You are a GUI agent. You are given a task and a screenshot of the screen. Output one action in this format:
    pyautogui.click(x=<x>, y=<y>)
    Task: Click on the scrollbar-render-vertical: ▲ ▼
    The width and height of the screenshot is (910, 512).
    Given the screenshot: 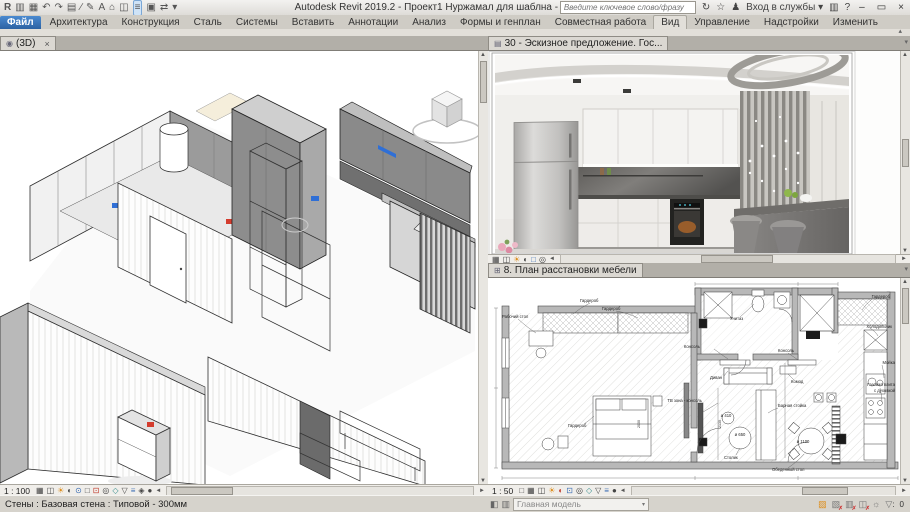 What is the action you would take?
    pyautogui.click(x=905, y=153)
    